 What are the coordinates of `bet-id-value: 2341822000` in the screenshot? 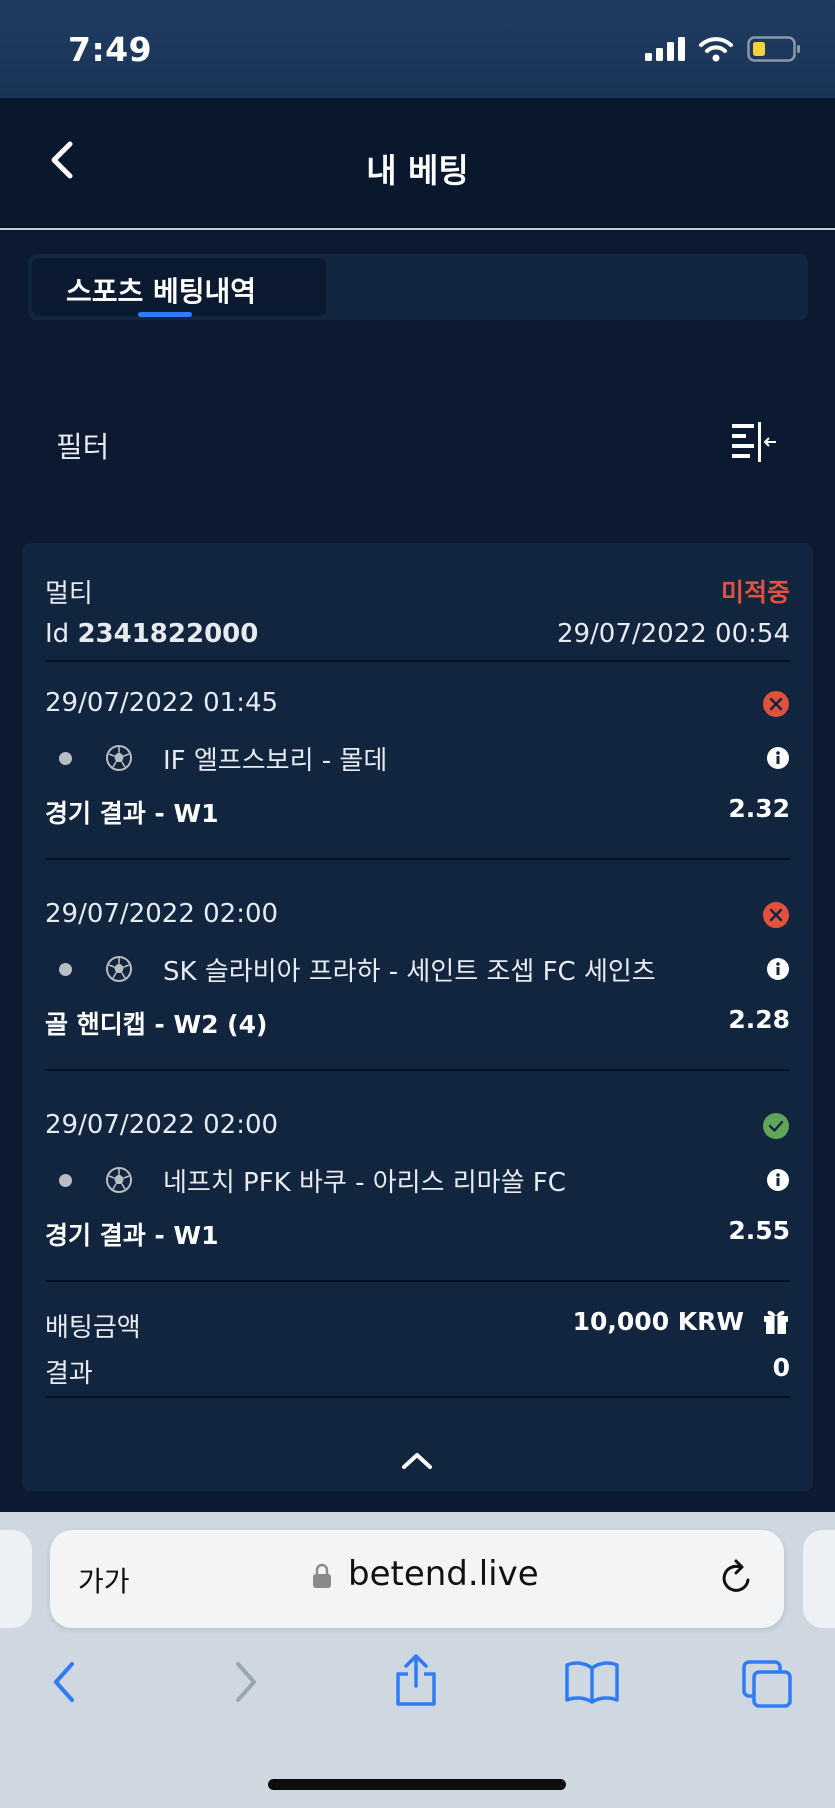 It's located at (168, 634).